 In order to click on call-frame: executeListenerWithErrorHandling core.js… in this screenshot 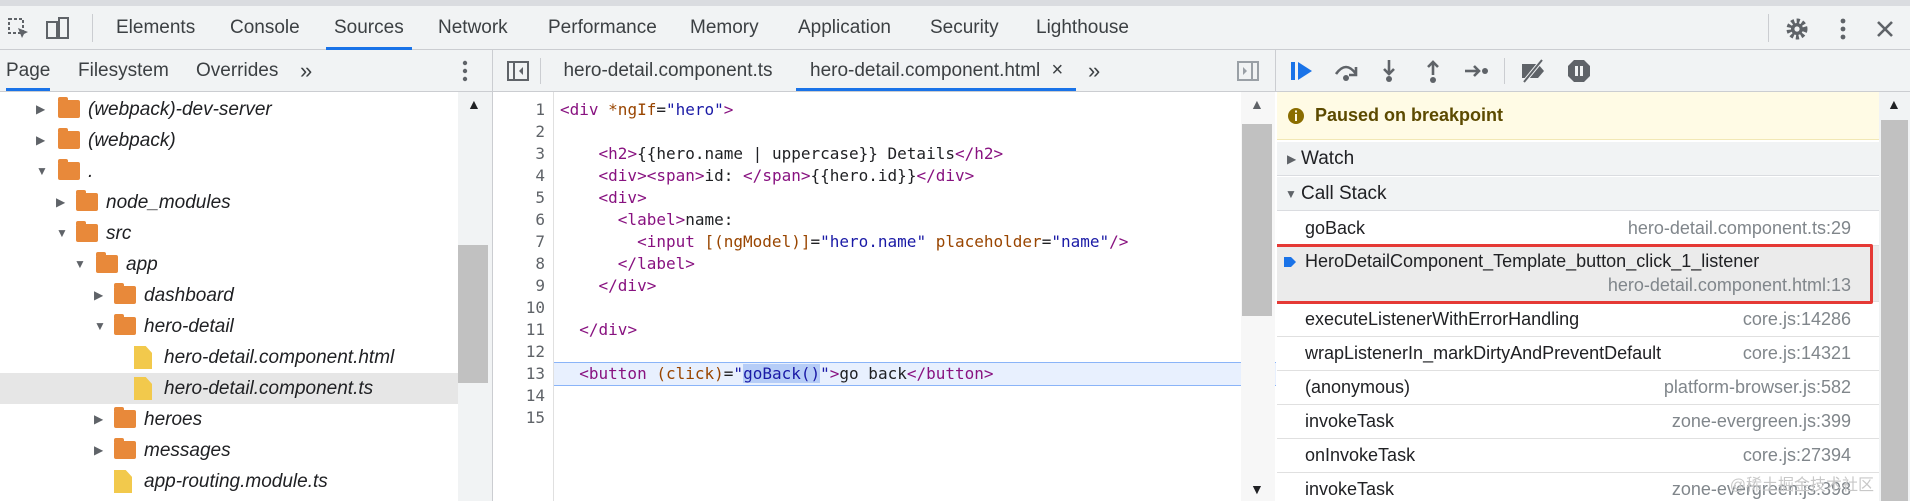, I will do `click(1578, 320)`.